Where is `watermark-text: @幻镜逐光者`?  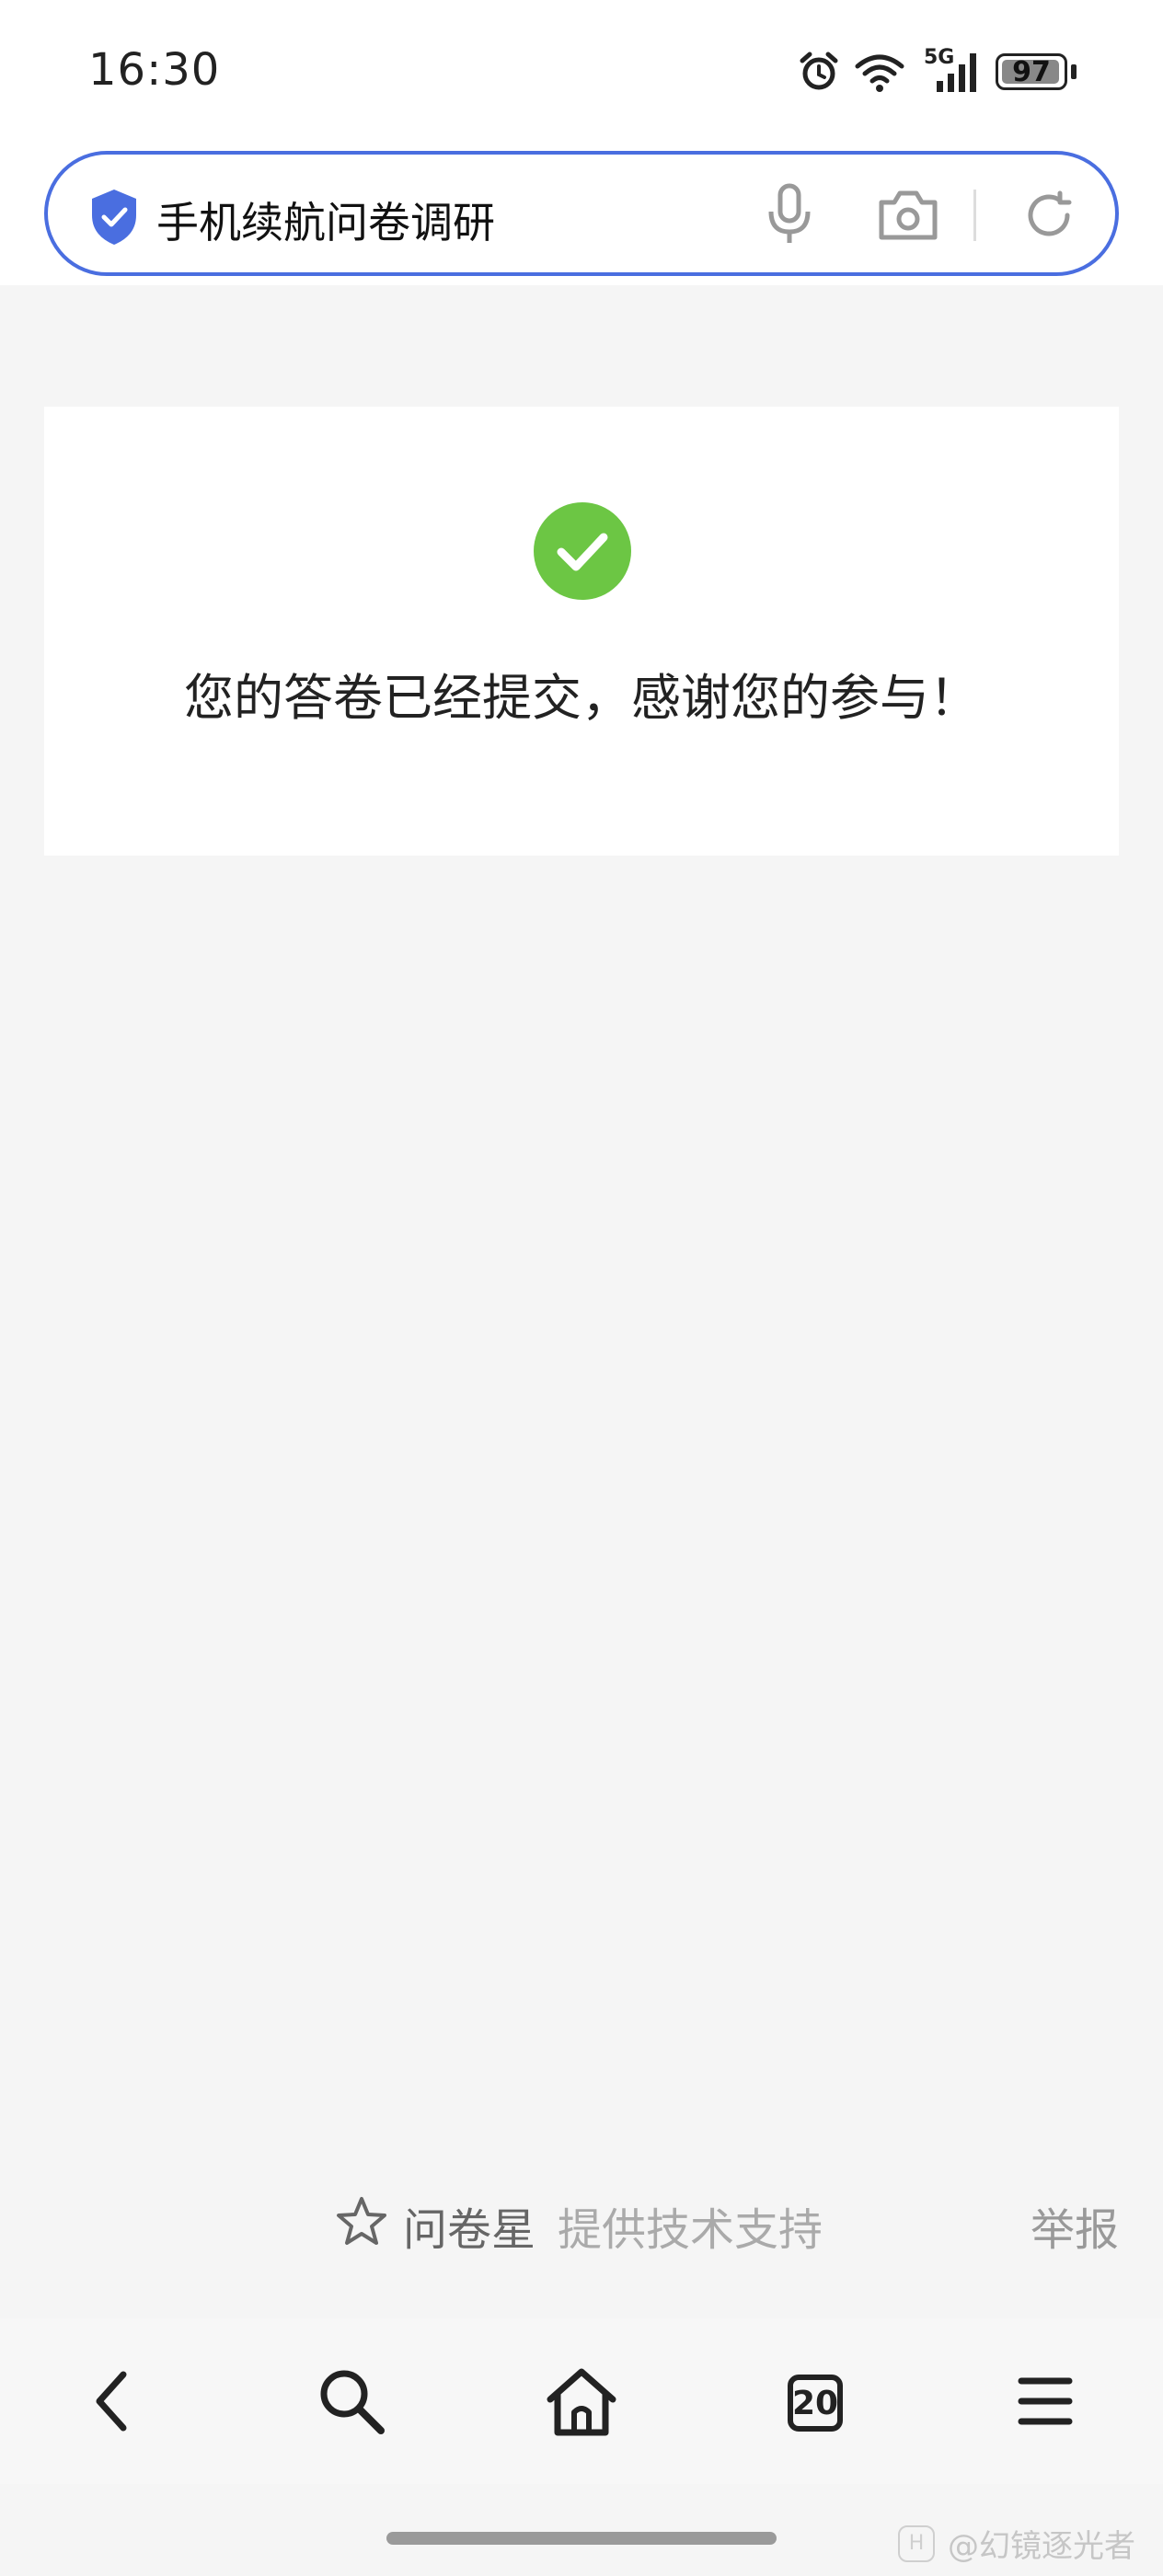
watermark-text: @幻镜逐光者 is located at coordinates (1042, 2546).